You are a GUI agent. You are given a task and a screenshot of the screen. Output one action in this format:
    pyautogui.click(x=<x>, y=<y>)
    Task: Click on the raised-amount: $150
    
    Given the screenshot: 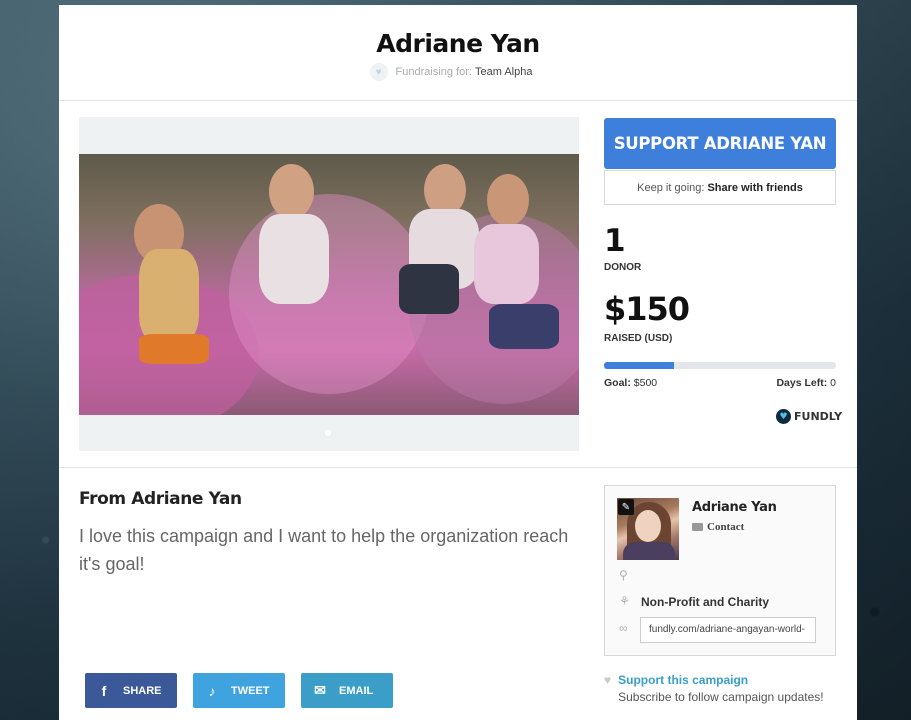 What is the action you would take?
    pyautogui.click(x=647, y=309)
    